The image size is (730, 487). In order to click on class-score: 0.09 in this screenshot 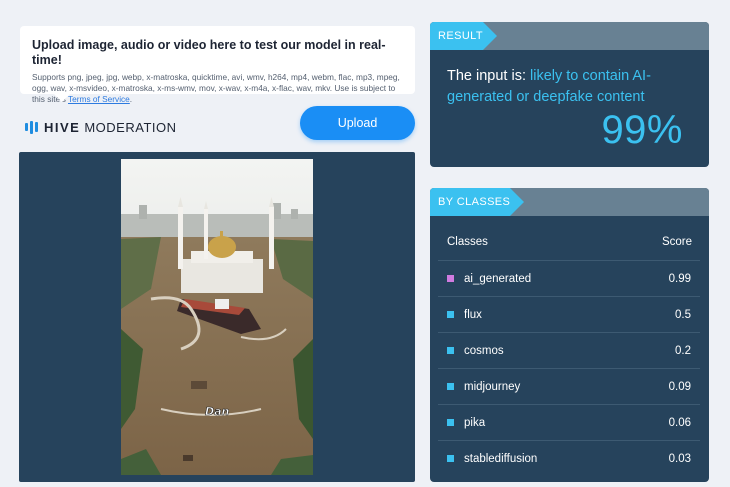, I will do `click(679, 386)`.